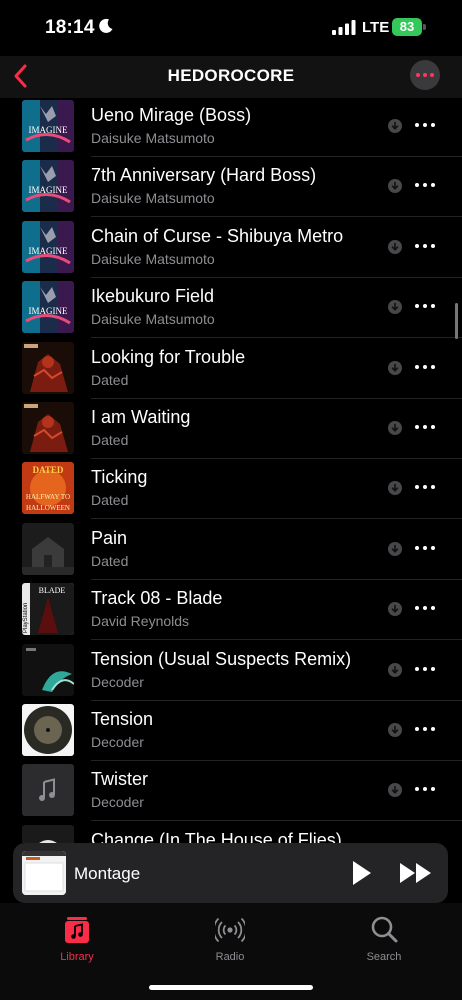 The width and height of the screenshot is (462, 1000). I want to click on song-row: Tension (Usual Suspects Remix) Decoder, so click(231, 671).